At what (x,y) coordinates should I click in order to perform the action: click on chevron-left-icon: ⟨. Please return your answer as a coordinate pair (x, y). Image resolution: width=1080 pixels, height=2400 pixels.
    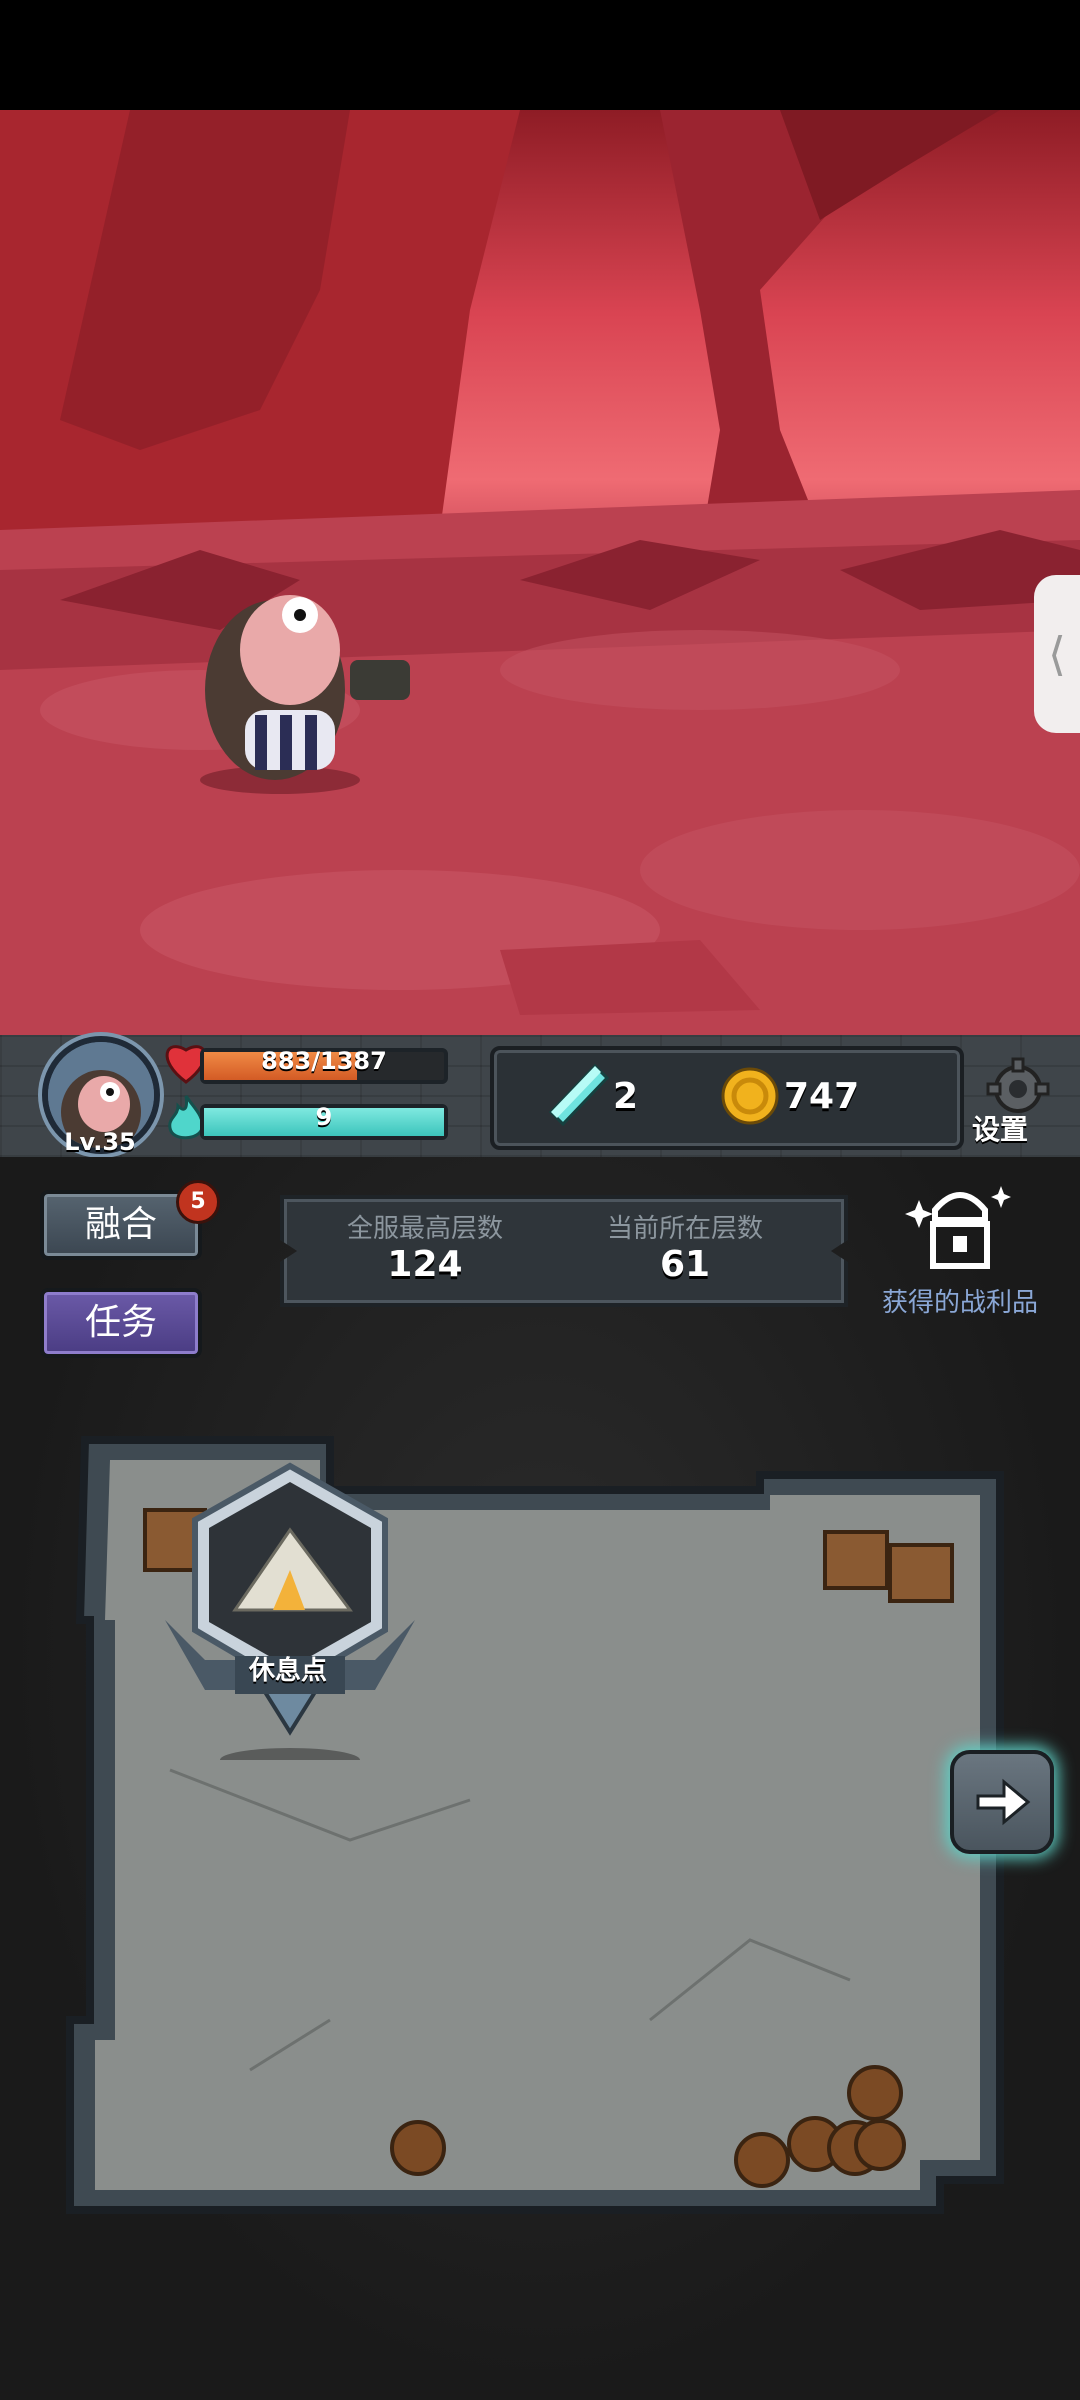
    Looking at the image, I should click on (1057, 654).